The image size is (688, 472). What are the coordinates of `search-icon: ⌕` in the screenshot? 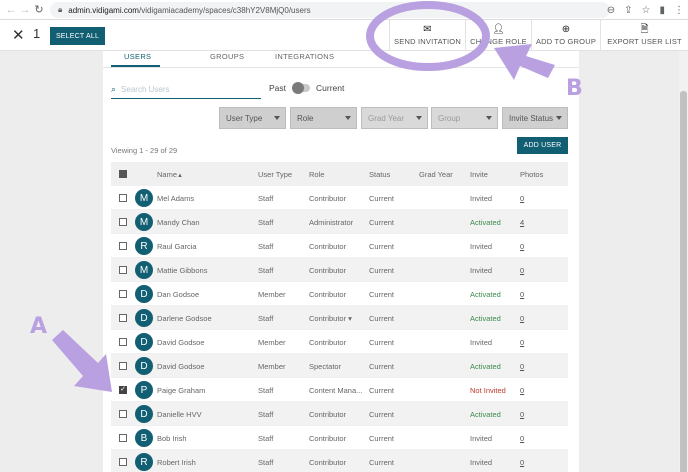 It's located at (114, 89).